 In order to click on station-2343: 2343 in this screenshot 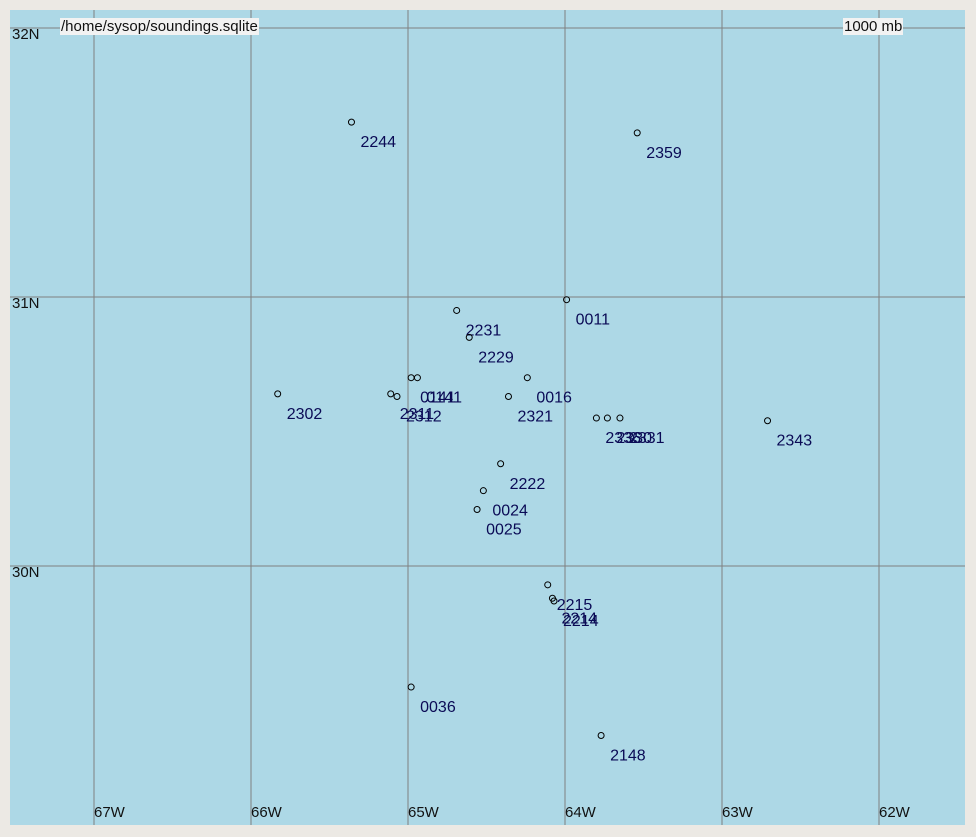, I will do `click(788, 433)`.